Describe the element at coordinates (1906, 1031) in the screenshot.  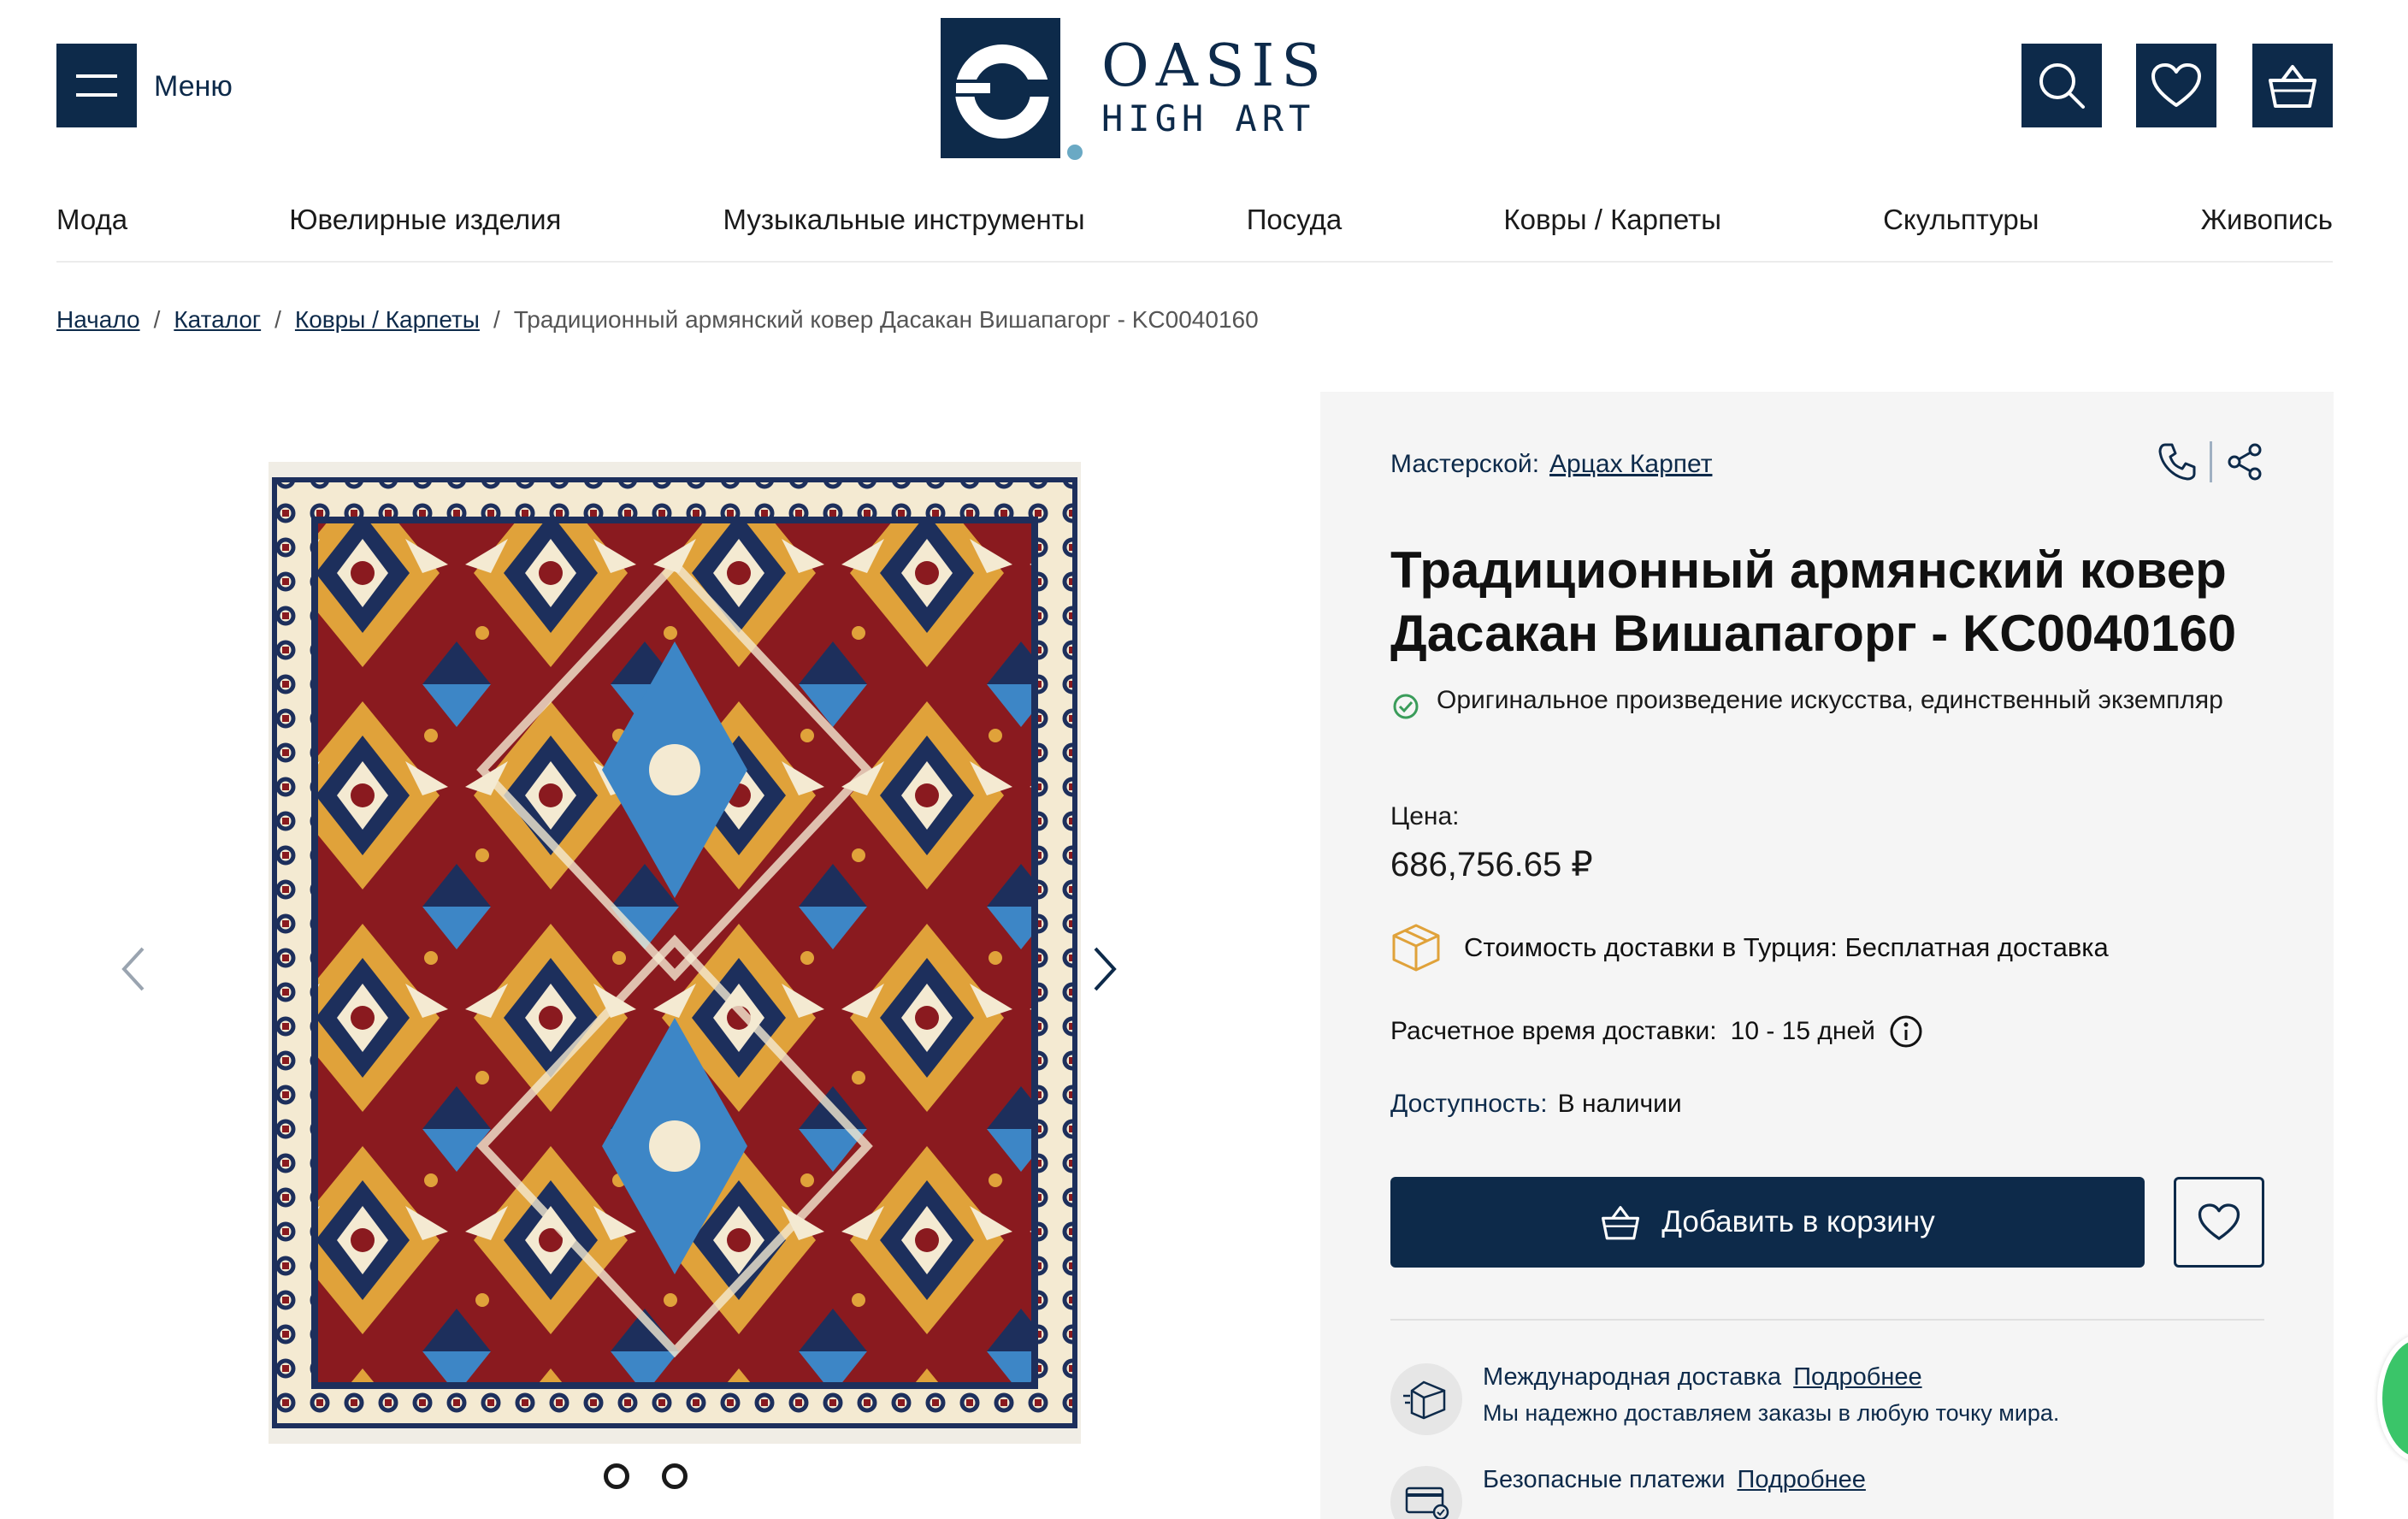
I see `info-icon` at that location.